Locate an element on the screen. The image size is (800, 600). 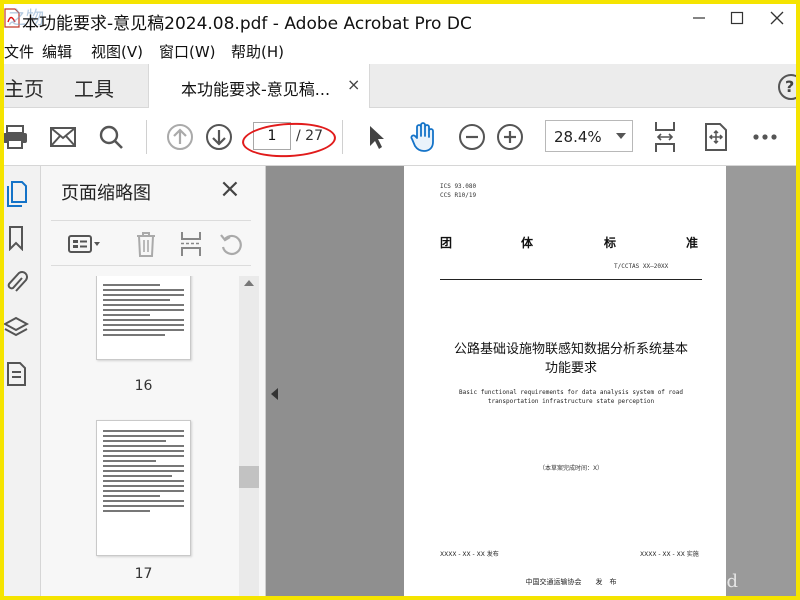
attachments-icon is located at coordinates (17, 281).